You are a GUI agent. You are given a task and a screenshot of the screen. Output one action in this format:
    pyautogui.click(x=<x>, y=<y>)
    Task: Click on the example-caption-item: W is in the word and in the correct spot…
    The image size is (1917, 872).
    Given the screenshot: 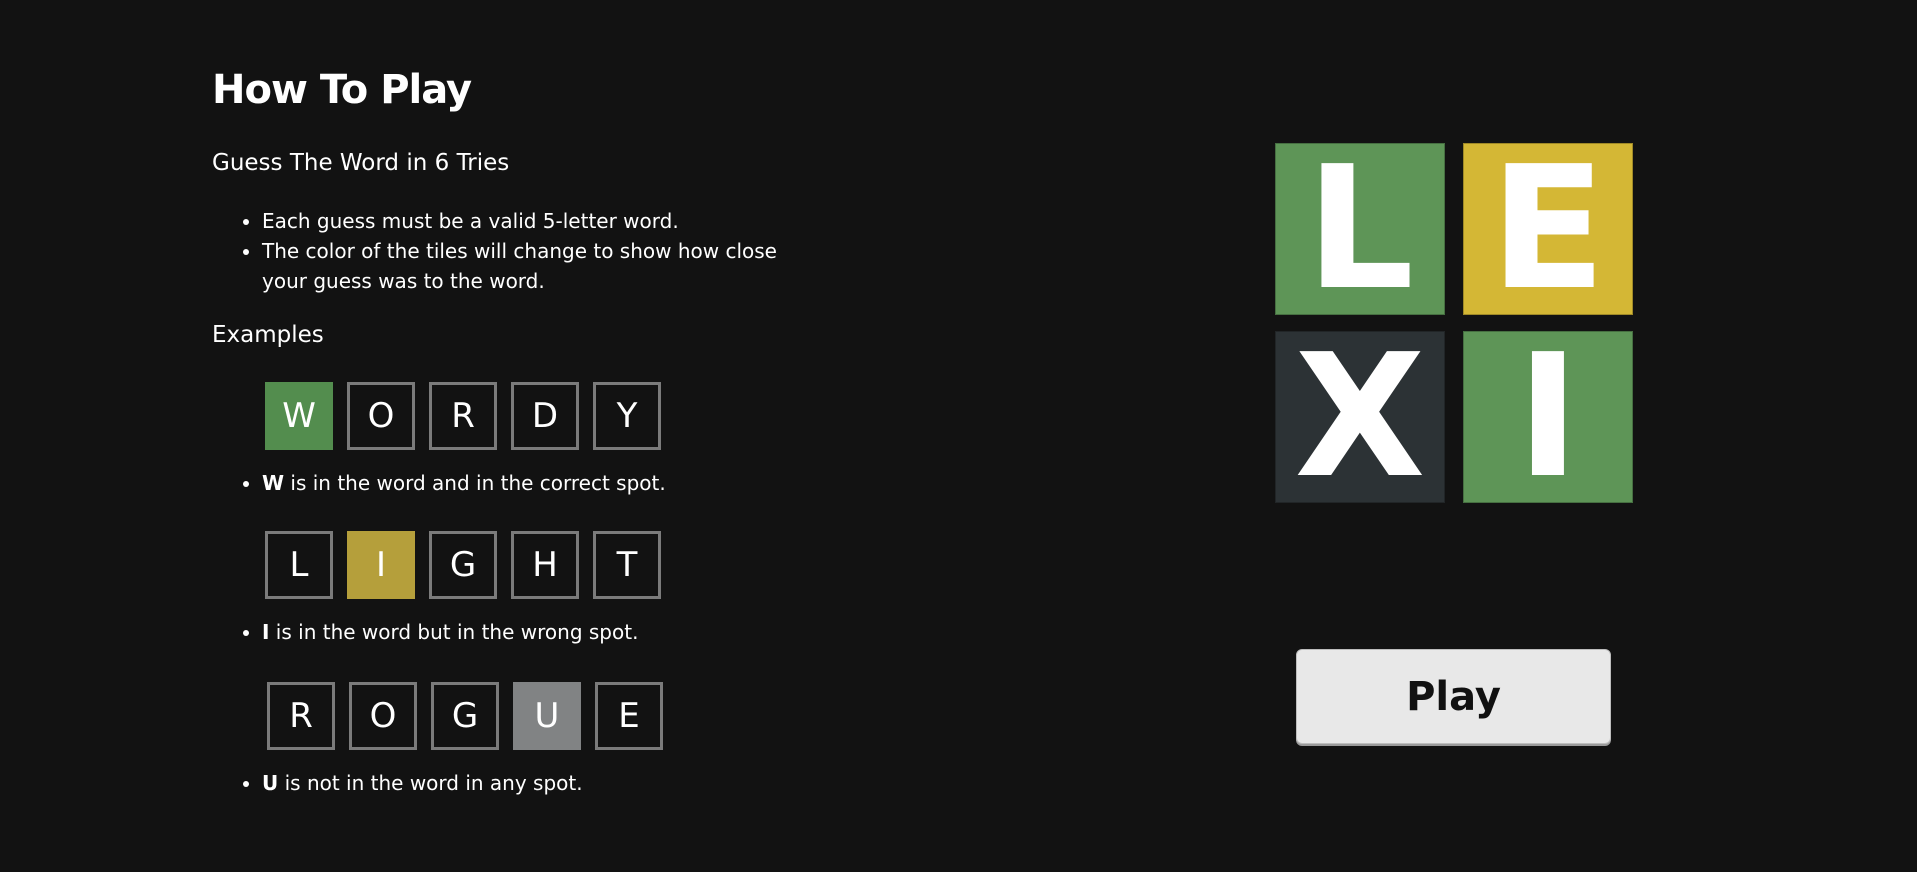 What is the action you would take?
    pyautogui.click(x=464, y=483)
    